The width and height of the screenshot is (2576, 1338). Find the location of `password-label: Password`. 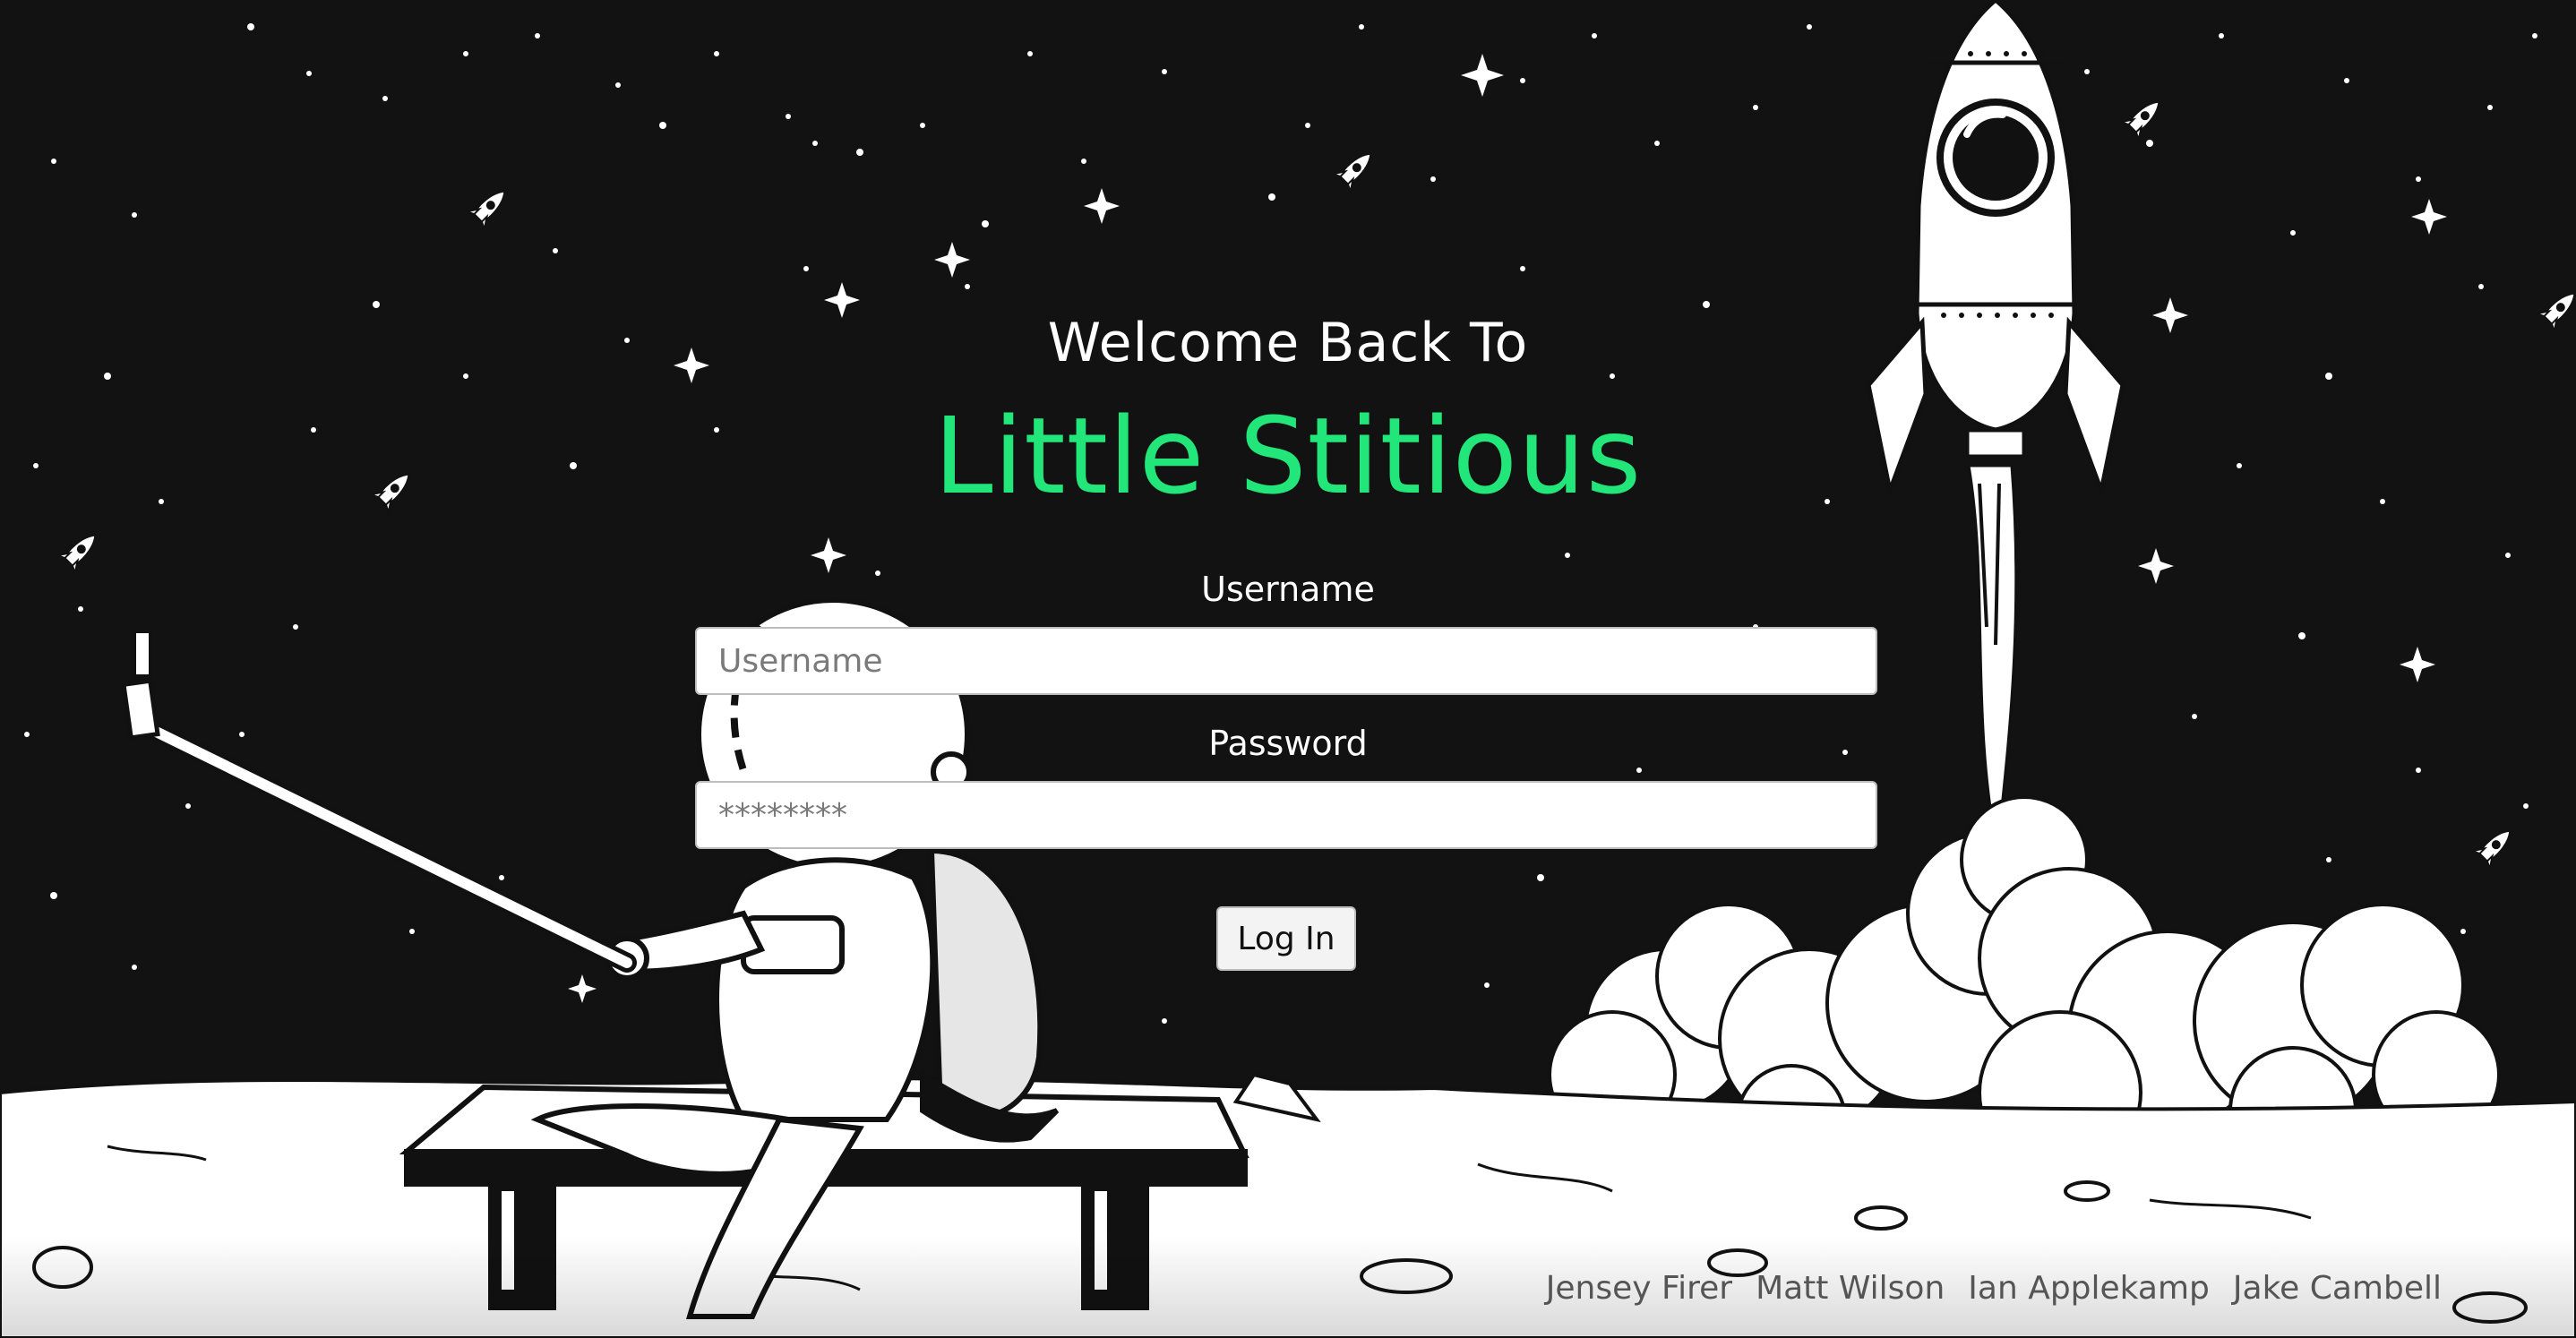

password-label: Password is located at coordinates (1288, 743).